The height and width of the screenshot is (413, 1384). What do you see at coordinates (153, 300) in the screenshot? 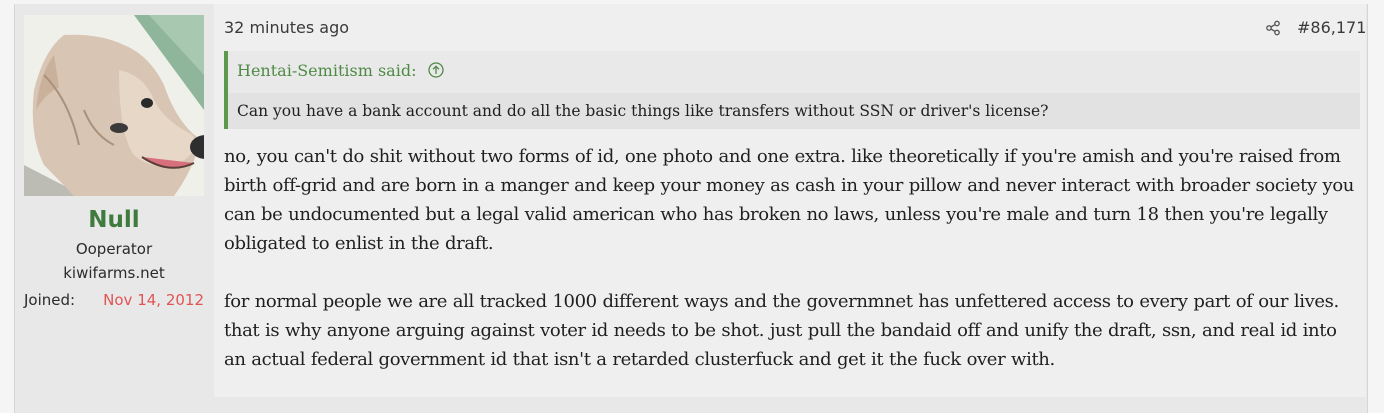
I see `joined-date: Nov 14, 2012` at bounding box center [153, 300].